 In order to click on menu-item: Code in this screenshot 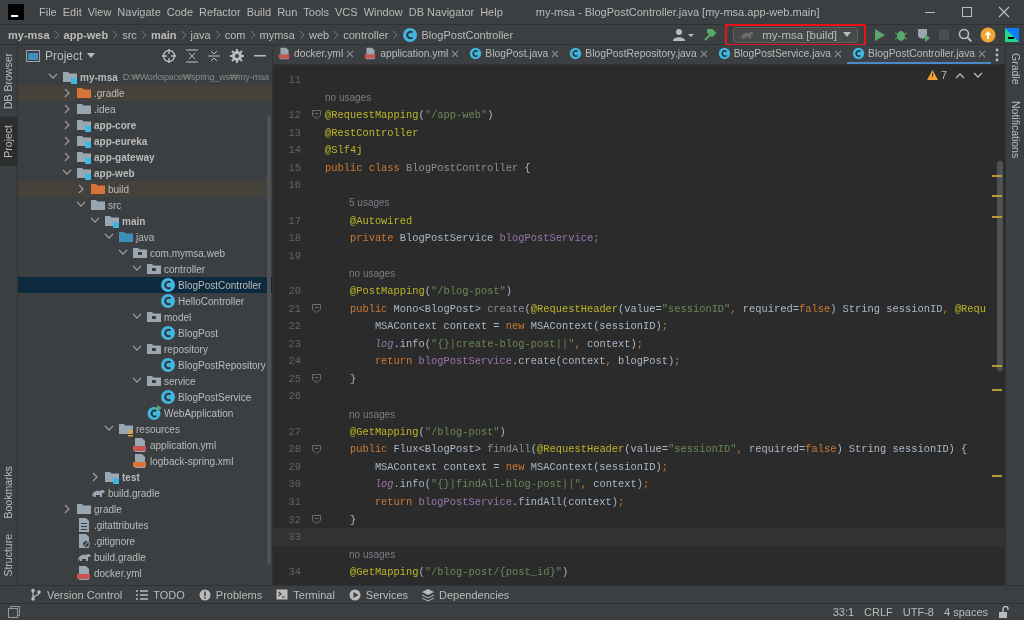, I will do `click(180, 12)`.